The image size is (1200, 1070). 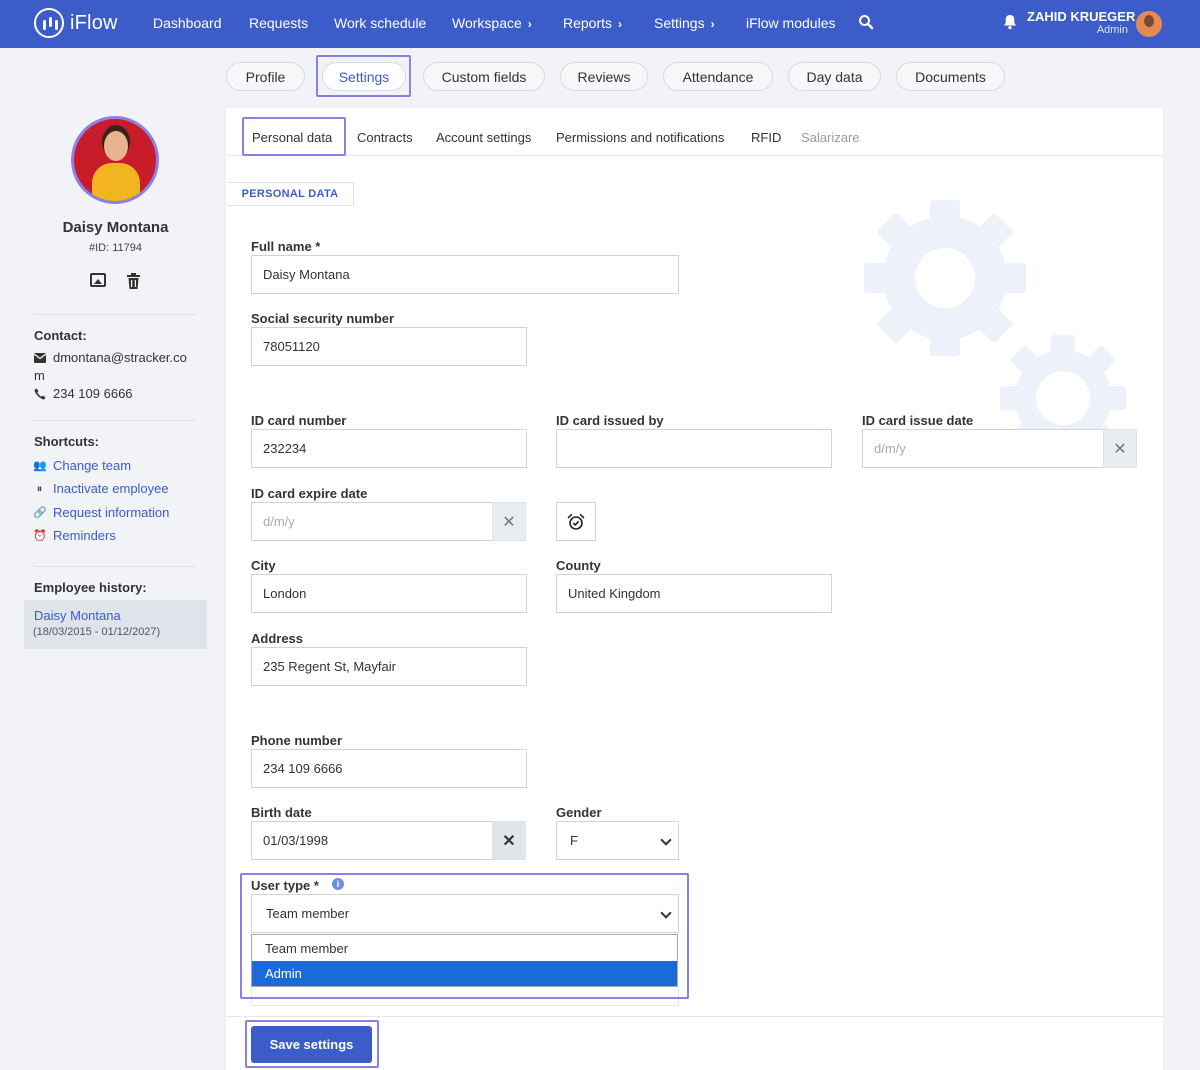 I want to click on shortcut-request-information: 🔗 Request information, so click(x=101, y=512).